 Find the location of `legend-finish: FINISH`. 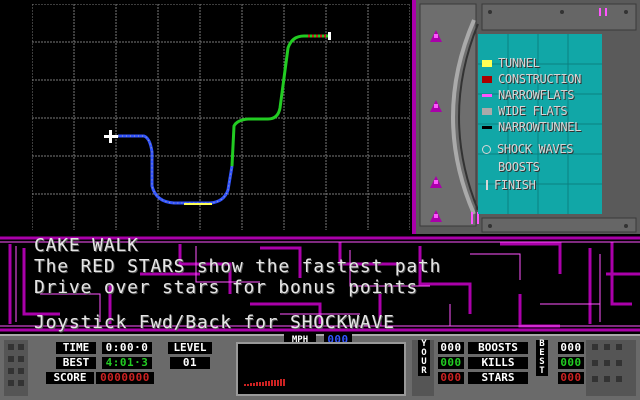

legend-finish: FINISH is located at coordinates (509, 185).